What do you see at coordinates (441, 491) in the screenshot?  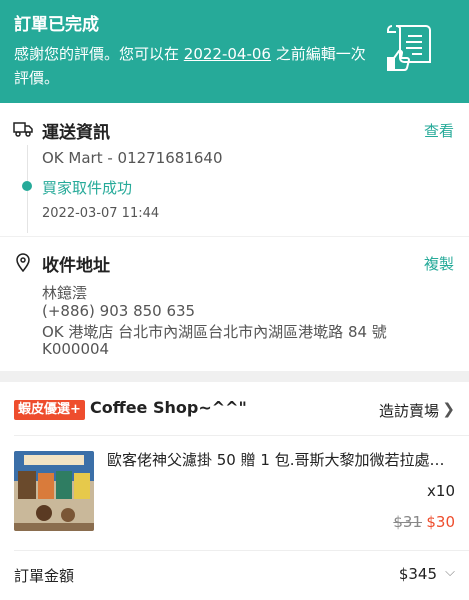 I see `product-quantity: x10` at bounding box center [441, 491].